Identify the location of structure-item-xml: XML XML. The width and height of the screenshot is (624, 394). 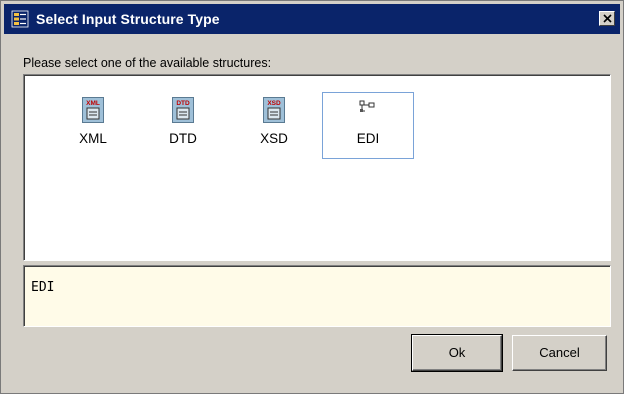
(93, 122).